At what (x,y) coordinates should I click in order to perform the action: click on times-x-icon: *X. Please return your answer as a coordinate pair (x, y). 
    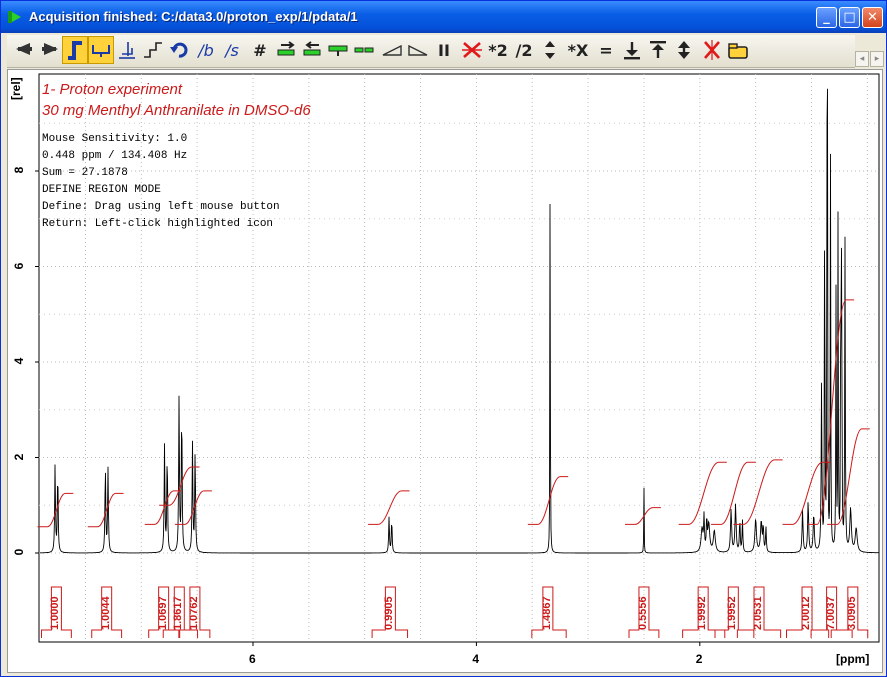
    Looking at the image, I should click on (578, 50).